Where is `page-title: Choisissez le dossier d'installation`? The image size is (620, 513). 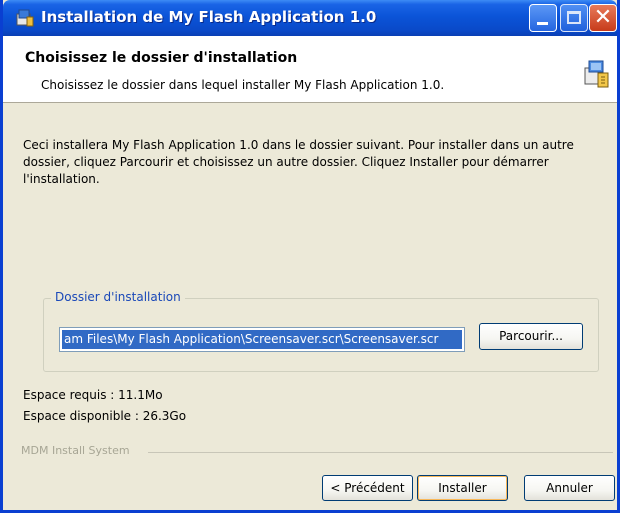 page-title: Choisissez le dossier d'installation is located at coordinates (161, 58).